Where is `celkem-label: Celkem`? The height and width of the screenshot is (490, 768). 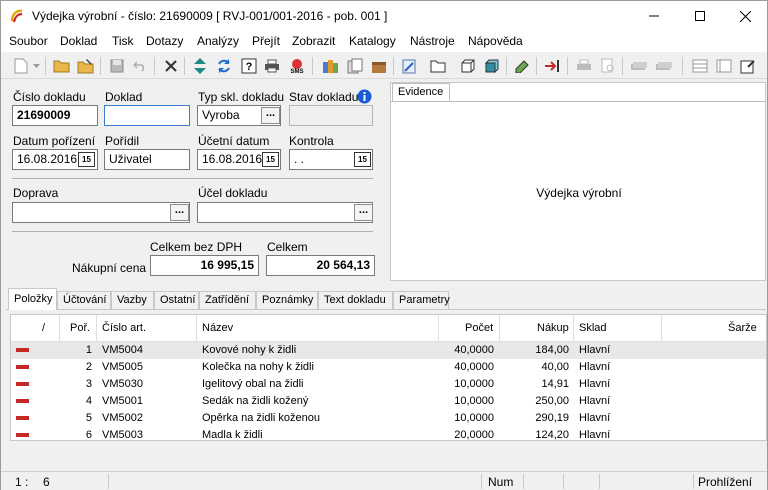
celkem-label: Celkem is located at coordinates (287, 247).